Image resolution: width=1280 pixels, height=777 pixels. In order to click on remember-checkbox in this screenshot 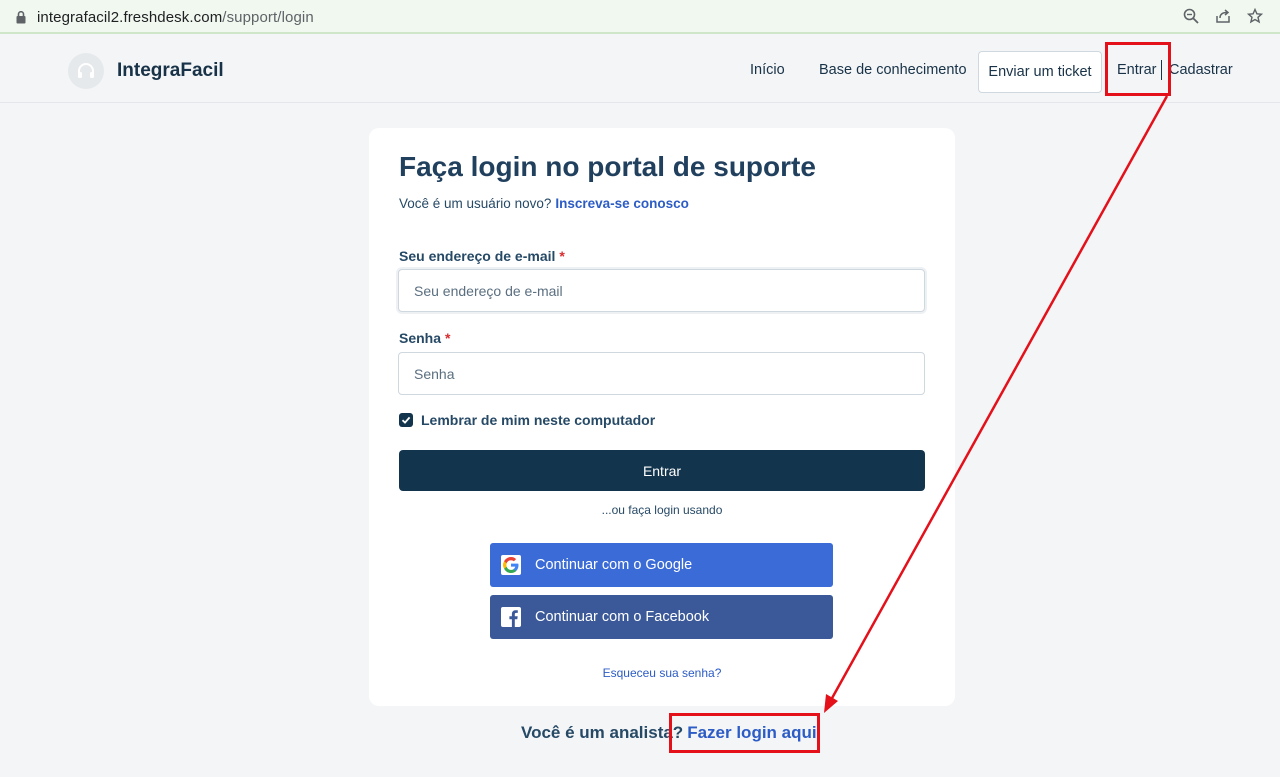, I will do `click(406, 420)`.